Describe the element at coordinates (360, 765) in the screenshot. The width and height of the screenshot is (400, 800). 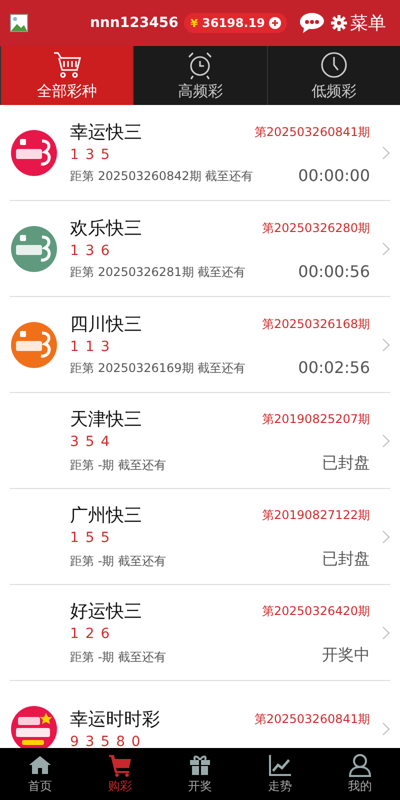
I see `user-icon` at that location.